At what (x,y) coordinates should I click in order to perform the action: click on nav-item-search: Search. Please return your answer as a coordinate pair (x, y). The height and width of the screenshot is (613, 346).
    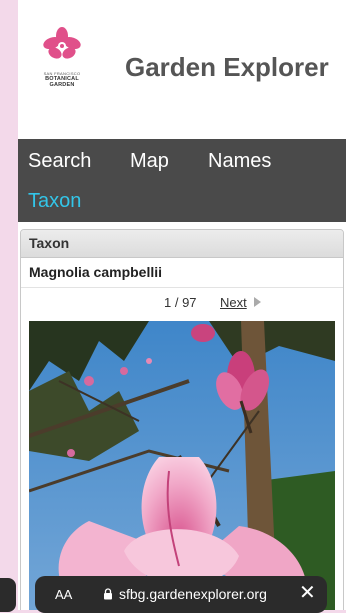
    Looking at the image, I should click on (59, 161).